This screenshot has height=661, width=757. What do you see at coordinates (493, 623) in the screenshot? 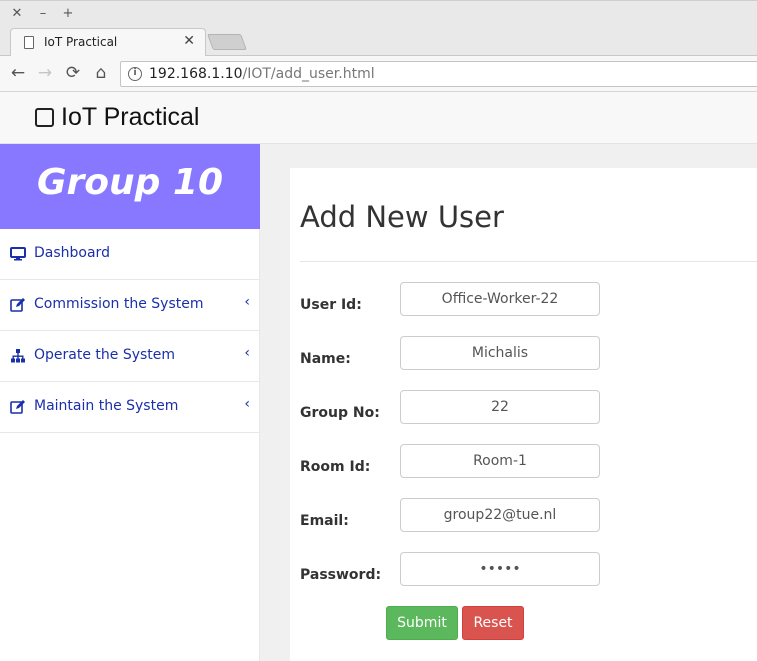
I see `reset-button: Reset` at bounding box center [493, 623].